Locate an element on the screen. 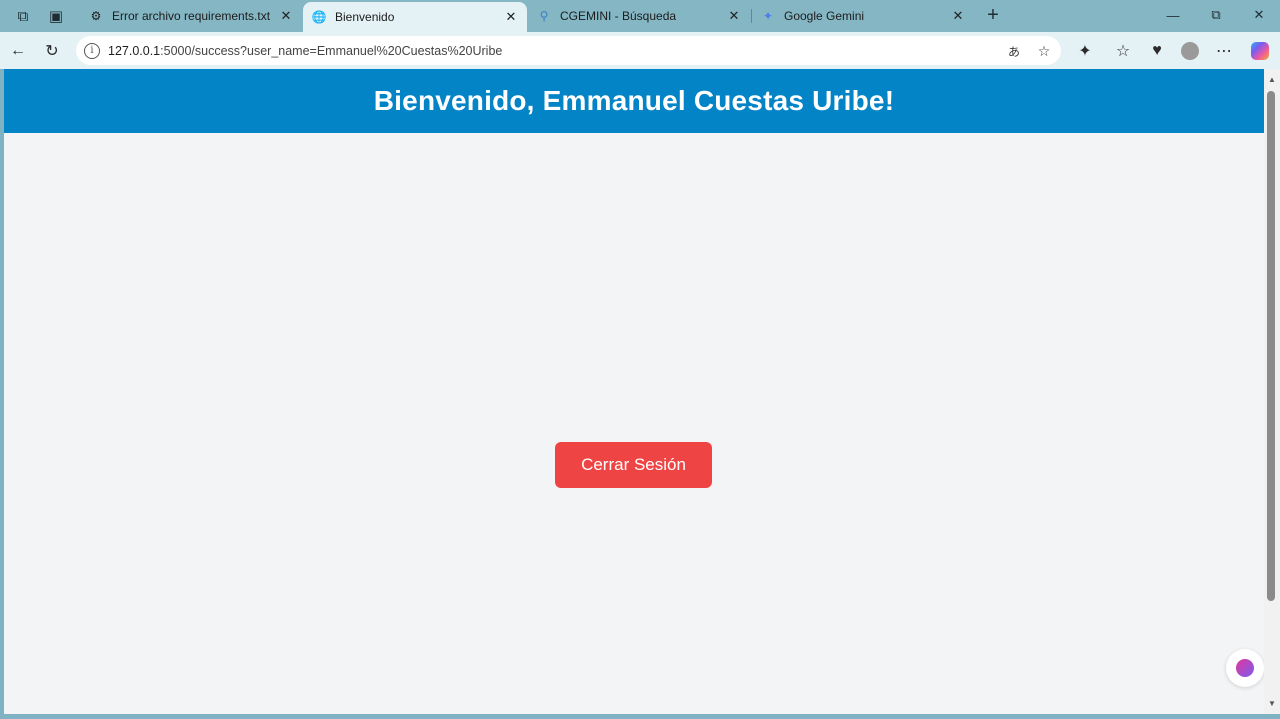  scroll-down-icon: ▼ is located at coordinates (1272, 703).